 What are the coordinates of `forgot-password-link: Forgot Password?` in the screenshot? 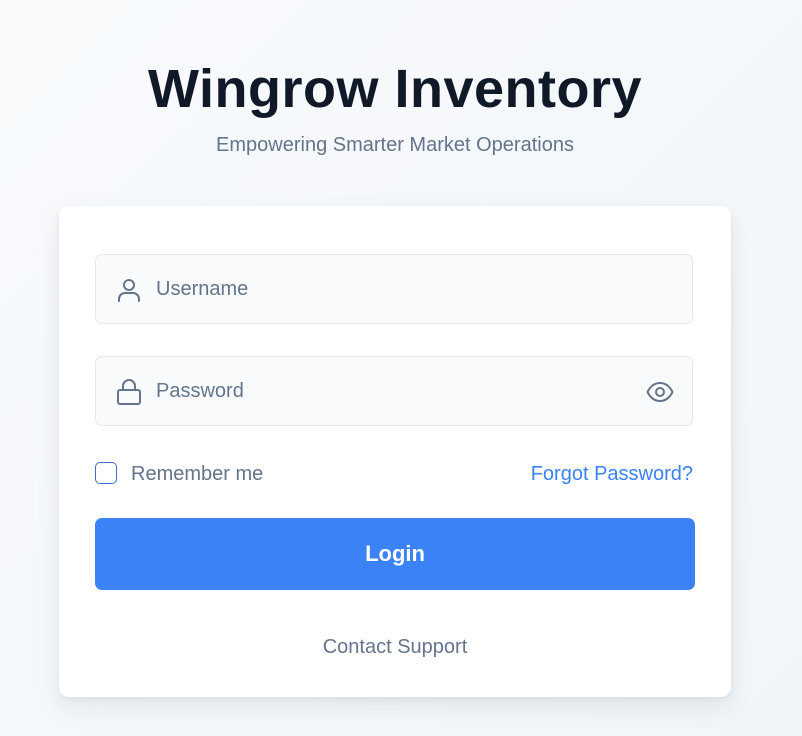 It's located at (612, 474).